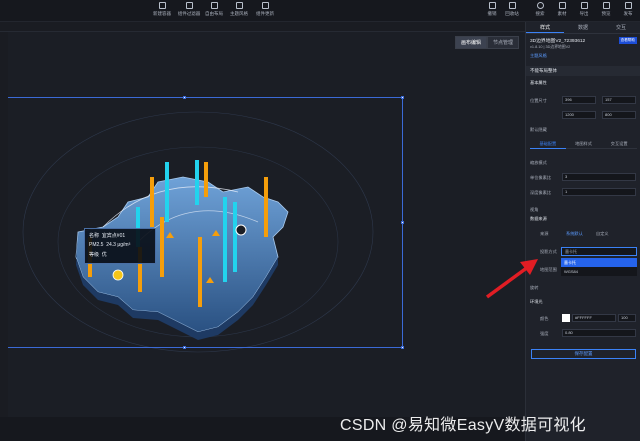 The width and height of the screenshot is (640, 441). What do you see at coordinates (512, 9) in the screenshot?
I see `trash-button: 回收站` at bounding box center [512, 9].